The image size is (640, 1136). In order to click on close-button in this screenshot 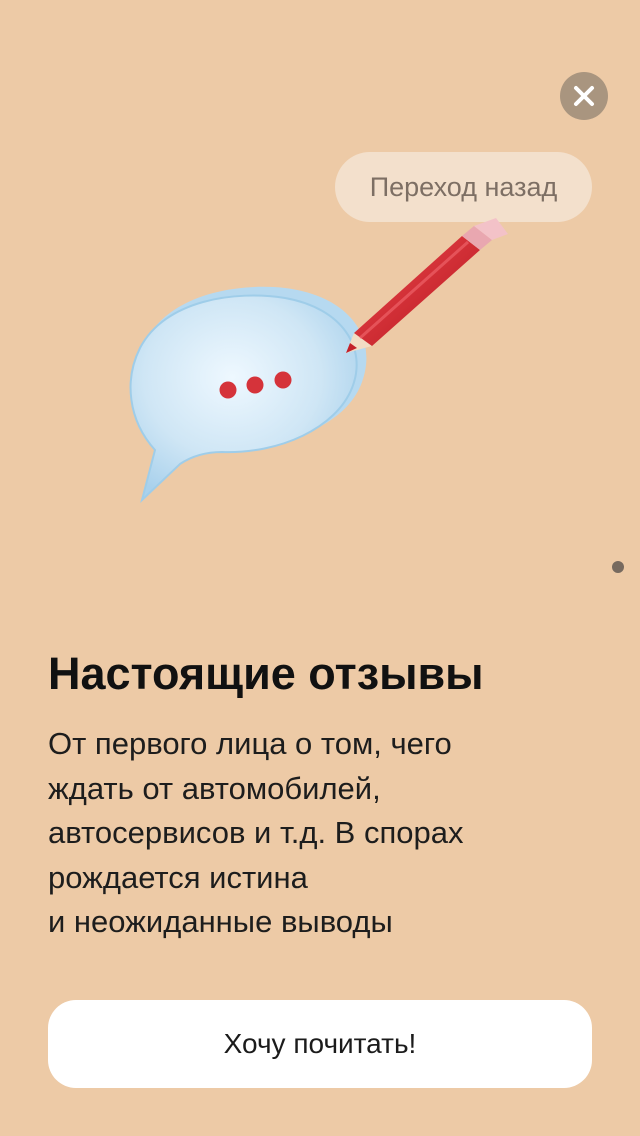, I will do `click(584, 96)`.